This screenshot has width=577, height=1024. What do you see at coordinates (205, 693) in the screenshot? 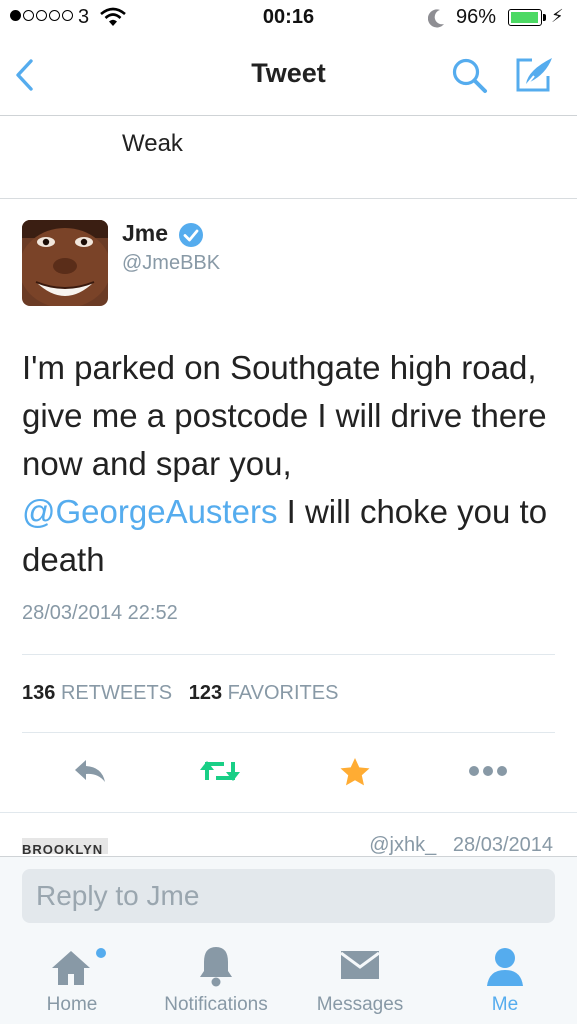
I see `favorites-count: 123` at bounding box center [205, 693].